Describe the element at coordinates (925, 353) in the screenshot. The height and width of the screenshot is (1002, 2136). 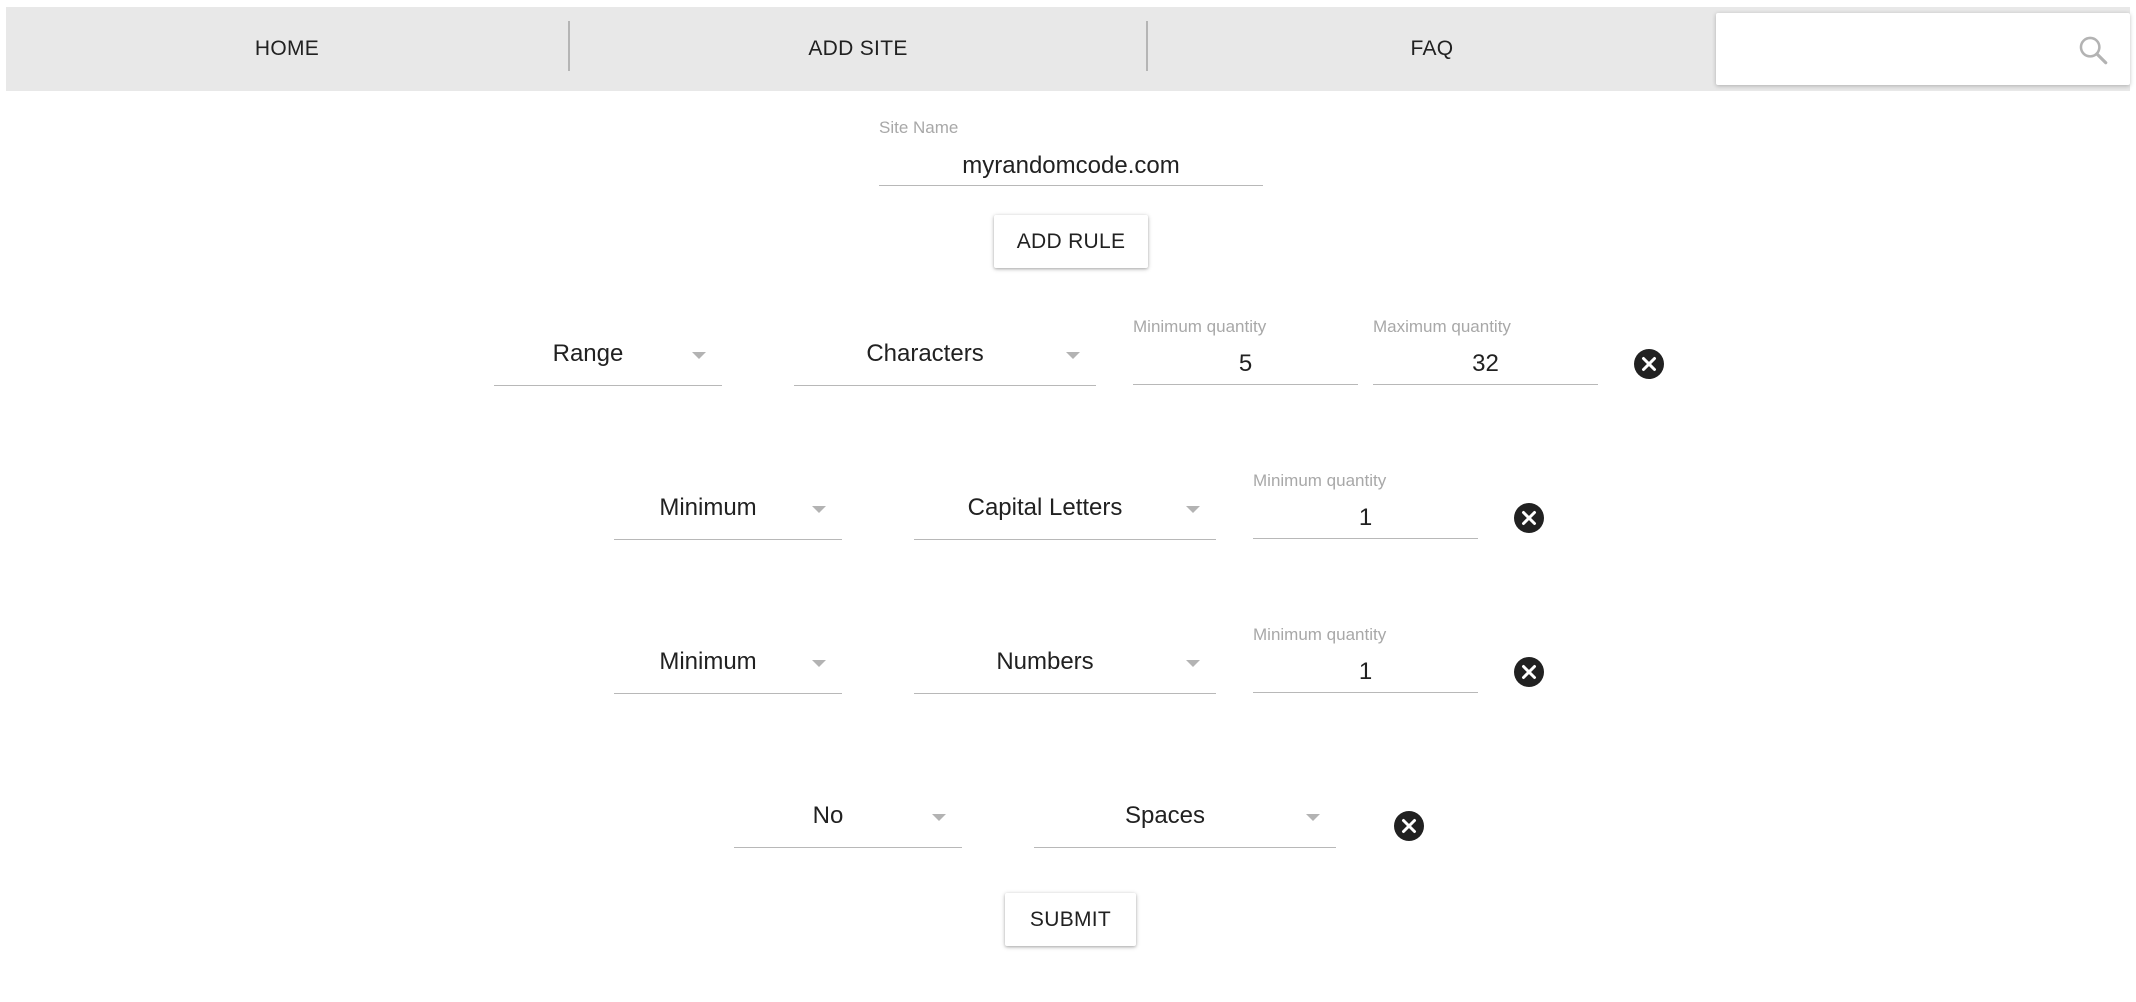
I see `rule-target-value: Characters` at that location.